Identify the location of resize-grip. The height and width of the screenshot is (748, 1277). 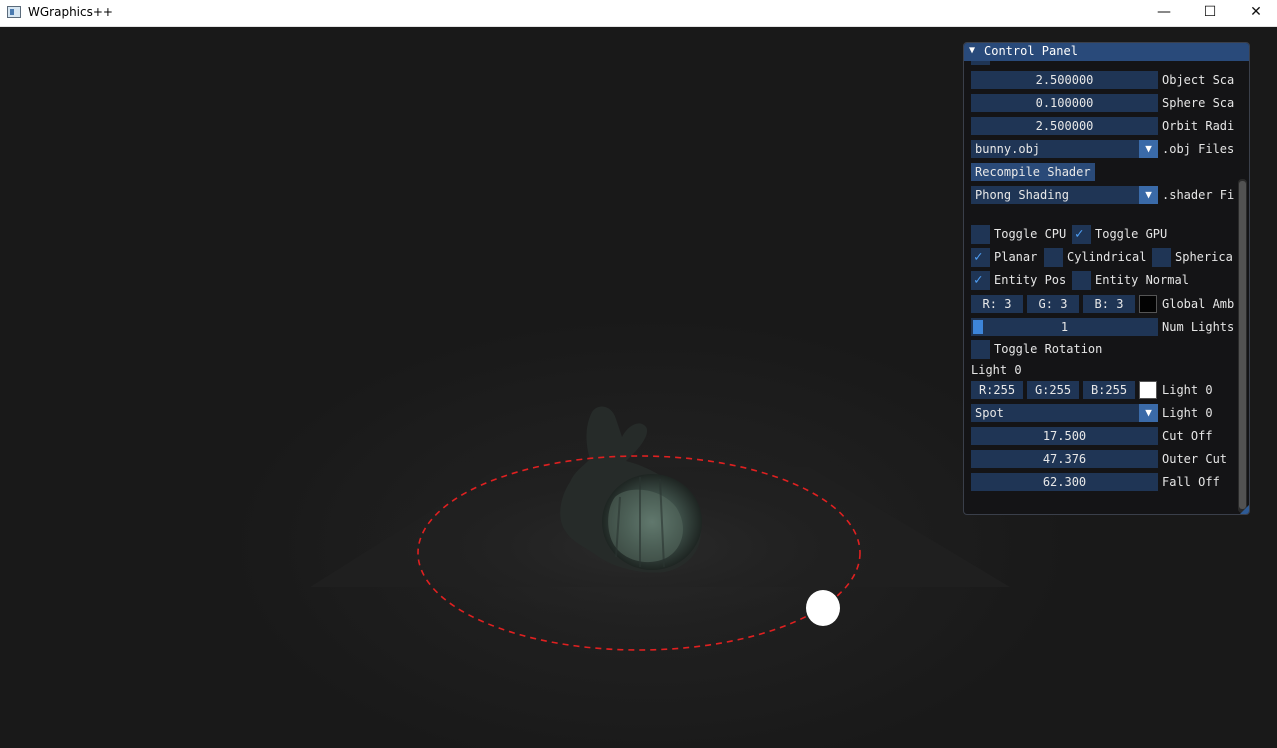
(1244, 509).